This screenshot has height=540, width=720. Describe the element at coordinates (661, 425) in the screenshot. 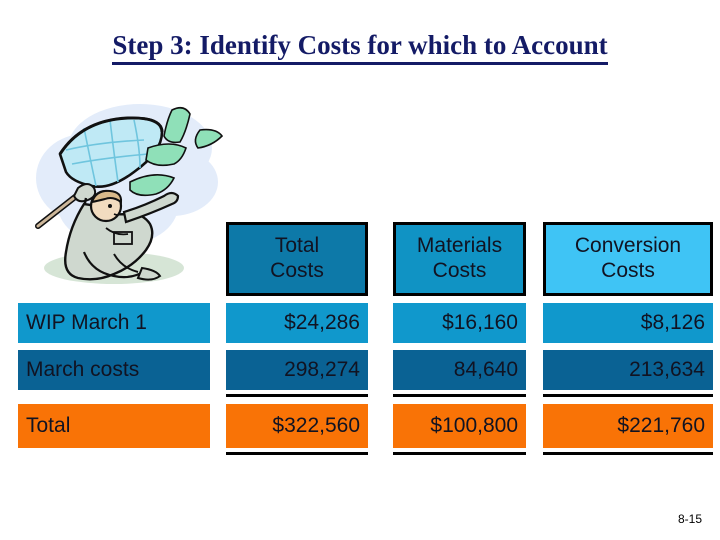

I see `cell-value: $221,760` at that location.